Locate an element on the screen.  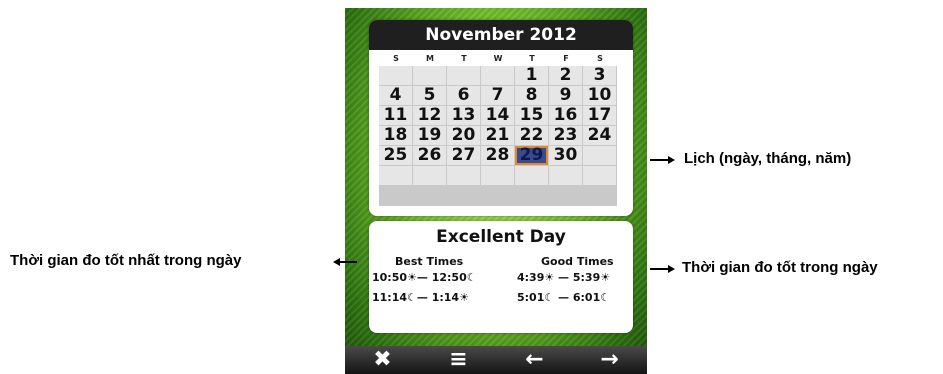
day-cell: 16 is located at coordinates (565, 115).